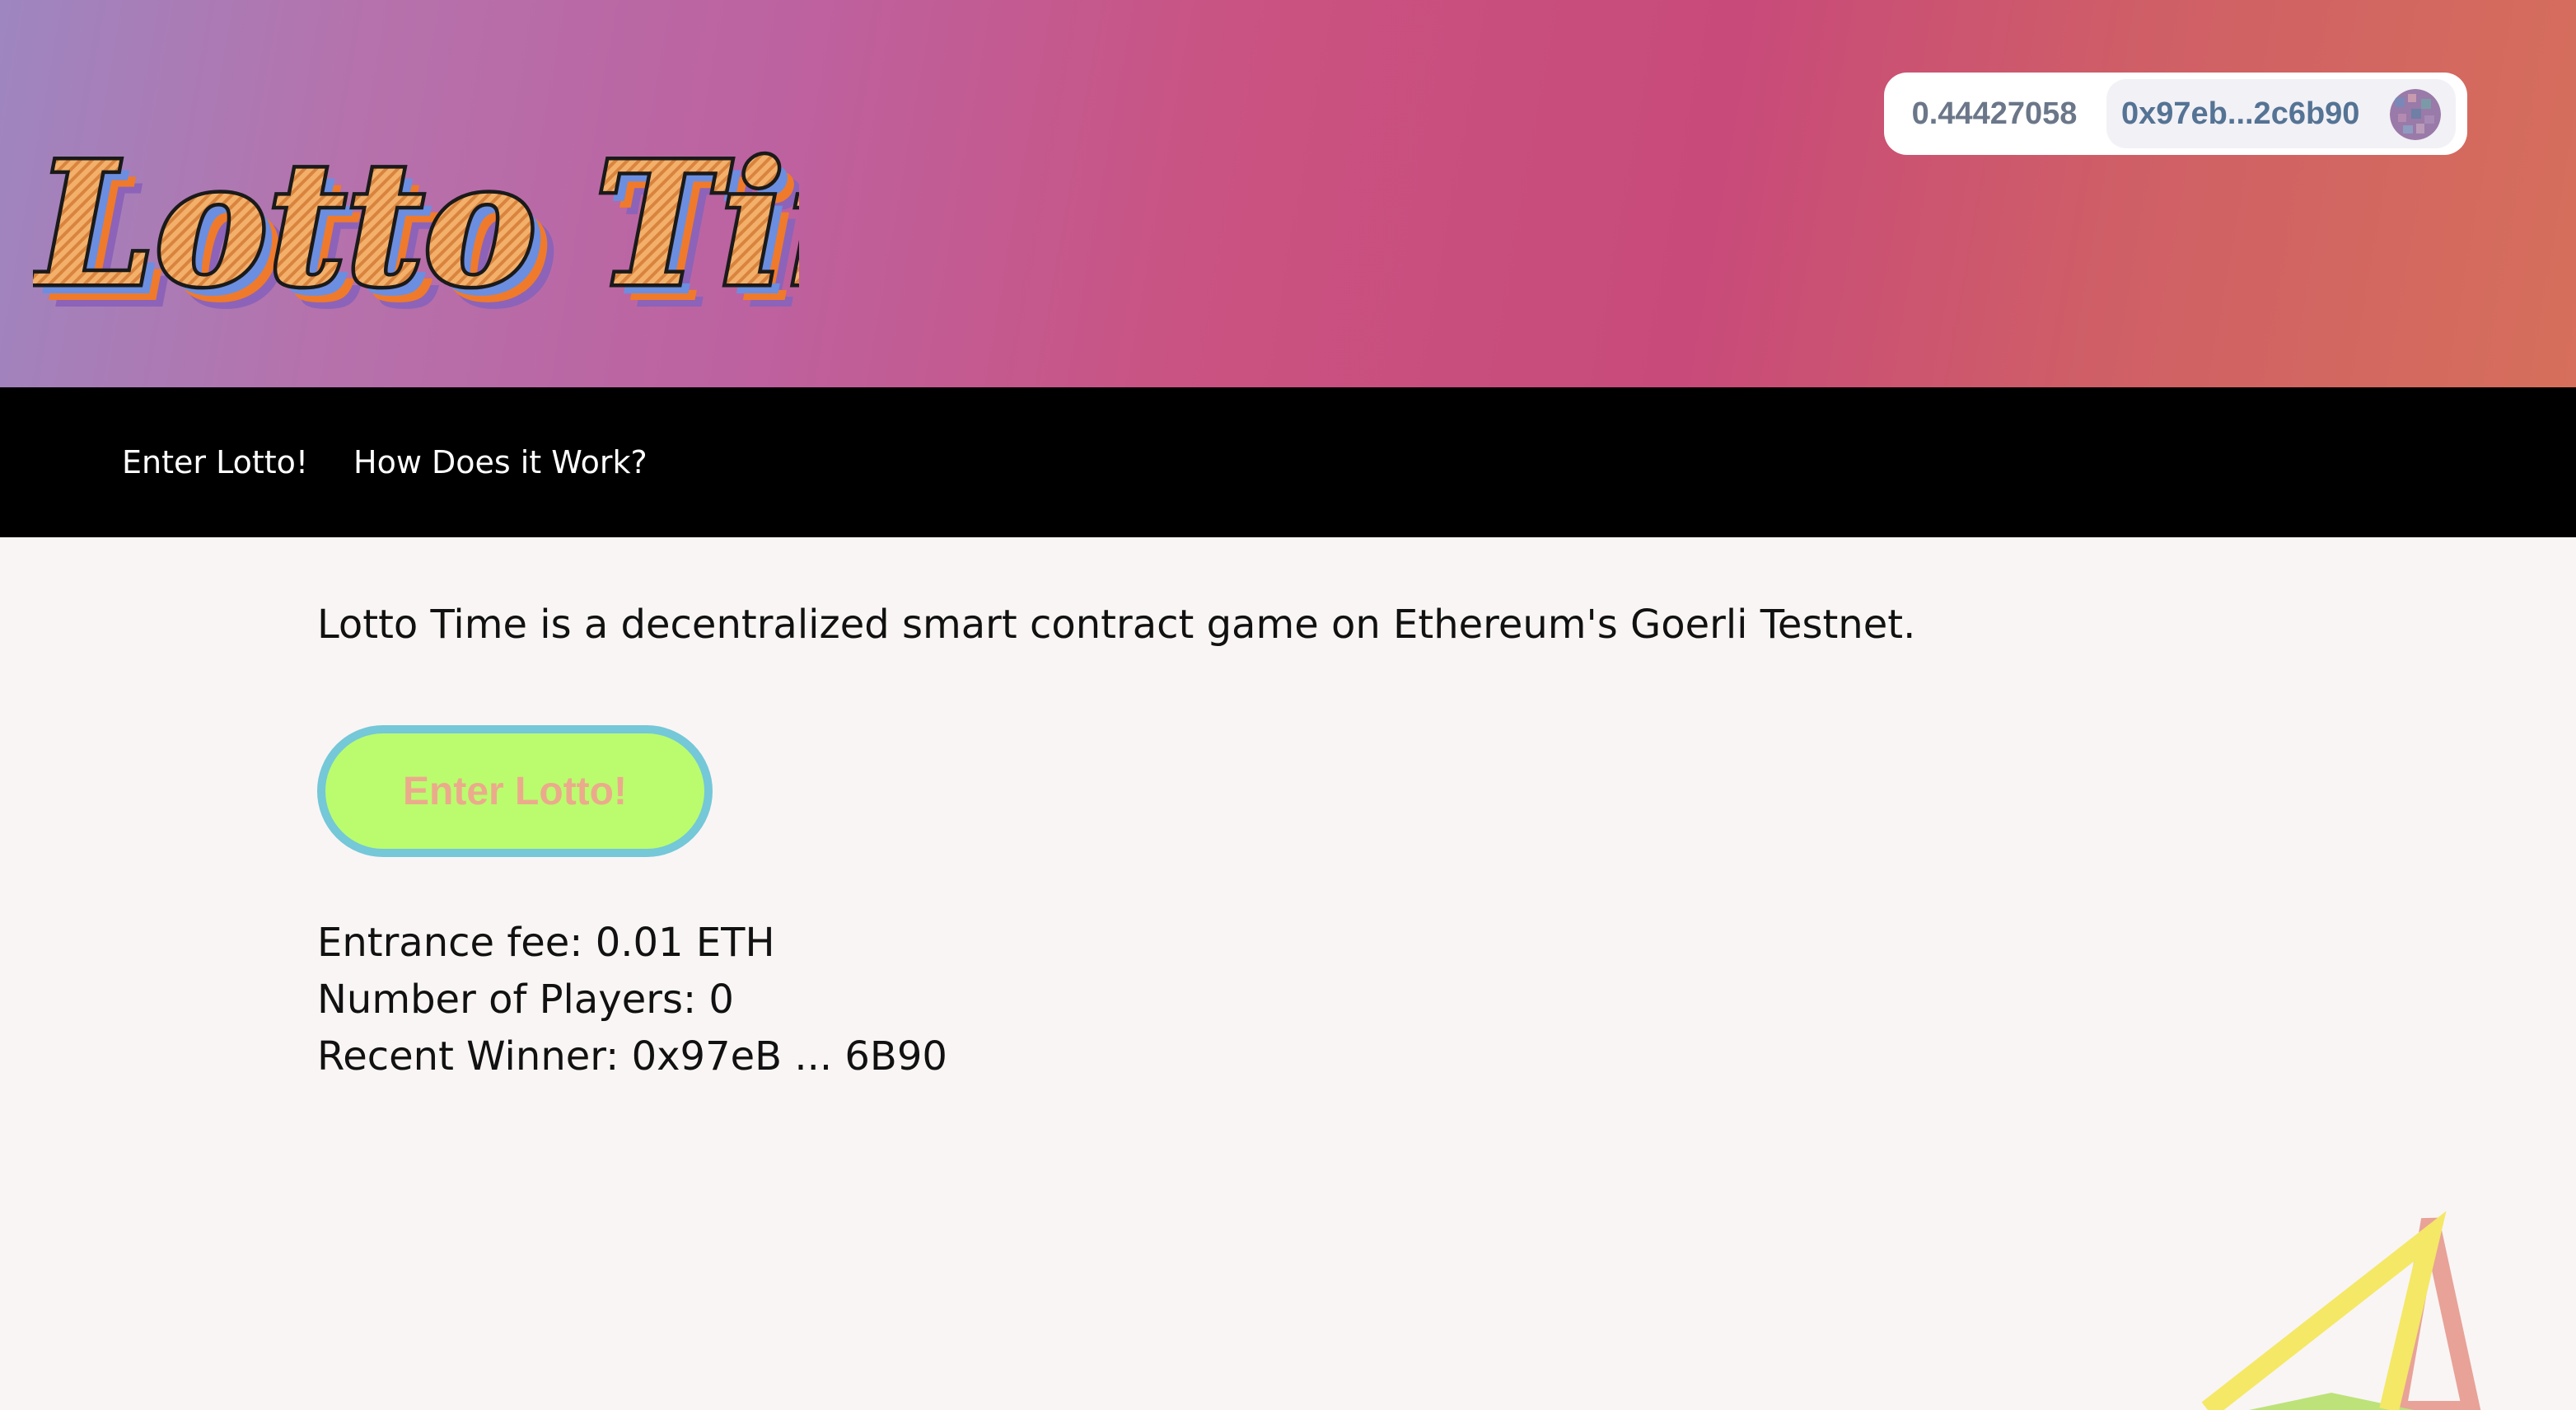 The height and width of the screenshot is (1410, 2576). What do you see at coordinates (2240, 114) in the screenshot?
I see `wallet-address: 0x97eb...2c6b90` at bounding box center [2240, 114].